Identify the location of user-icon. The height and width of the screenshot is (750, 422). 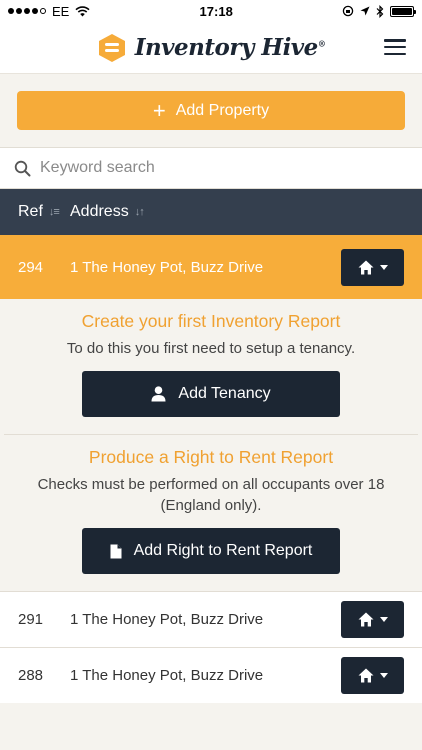
(158, 394).